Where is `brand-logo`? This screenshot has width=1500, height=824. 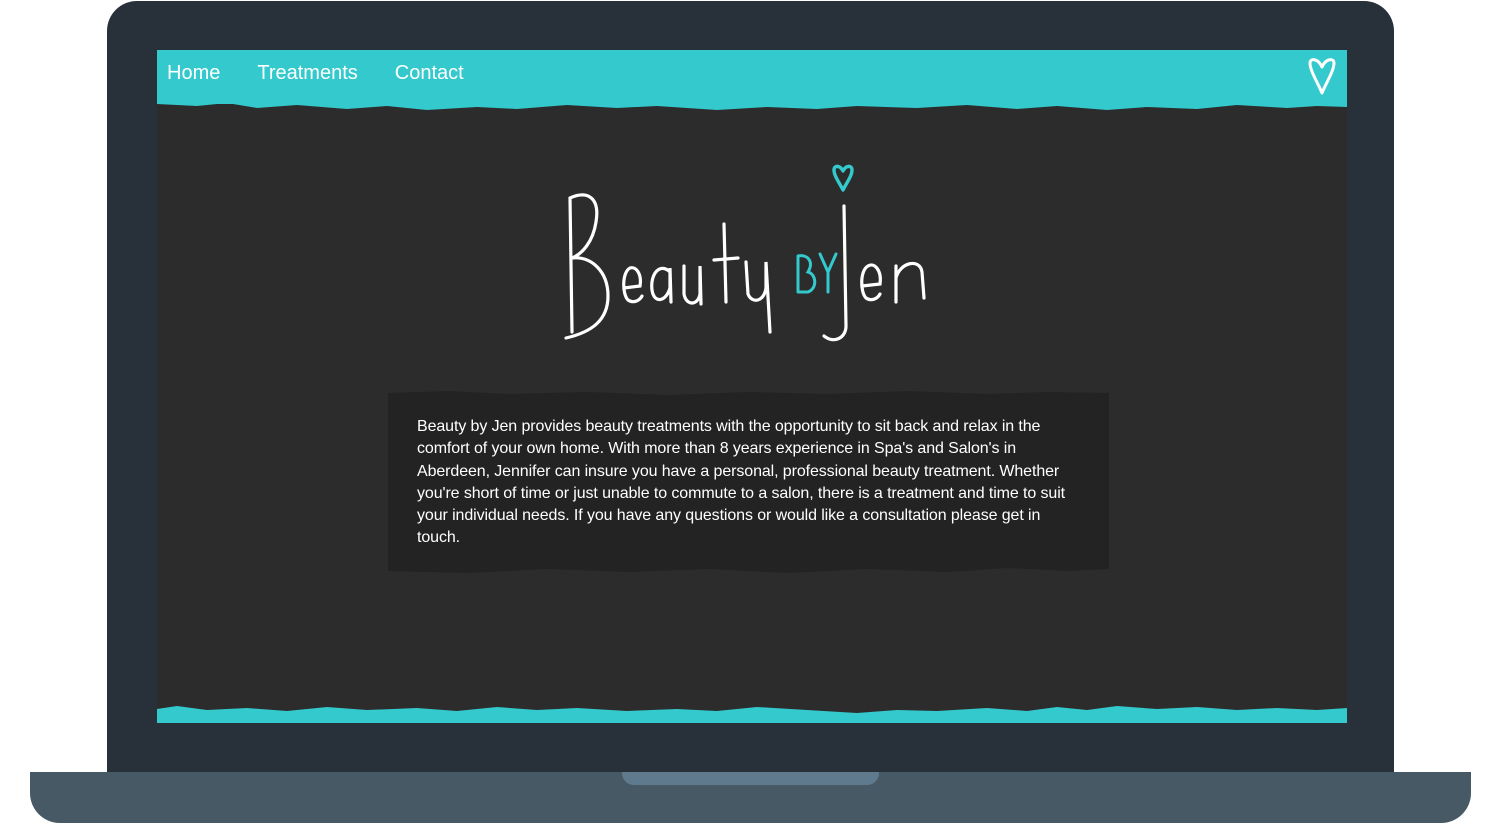 brand-logo is located at coordinates (745, 253).